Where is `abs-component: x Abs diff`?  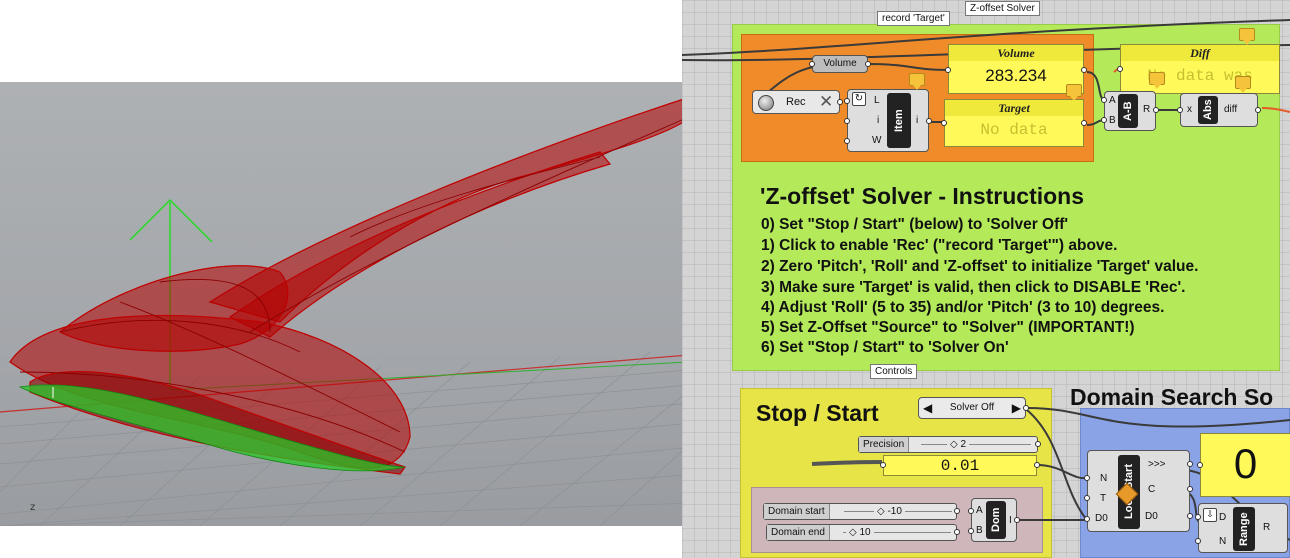 abs-component: x Abs diff is located at coordinates (1219, 110).